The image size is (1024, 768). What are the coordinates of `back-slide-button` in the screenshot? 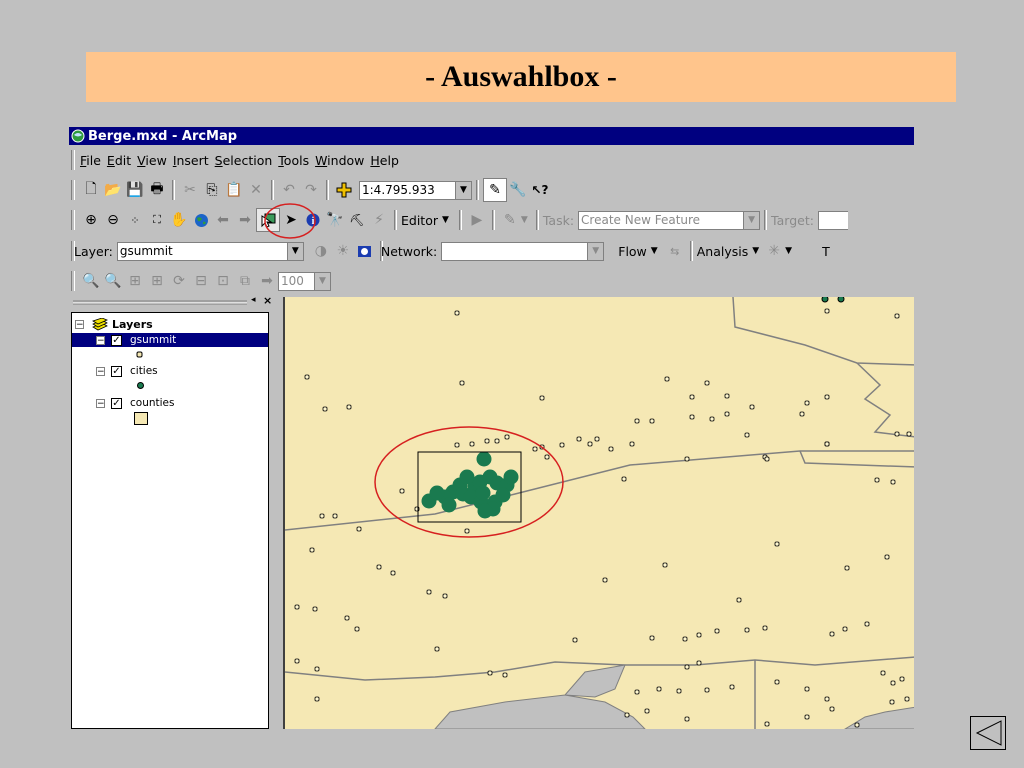 It's located at (988, 733).